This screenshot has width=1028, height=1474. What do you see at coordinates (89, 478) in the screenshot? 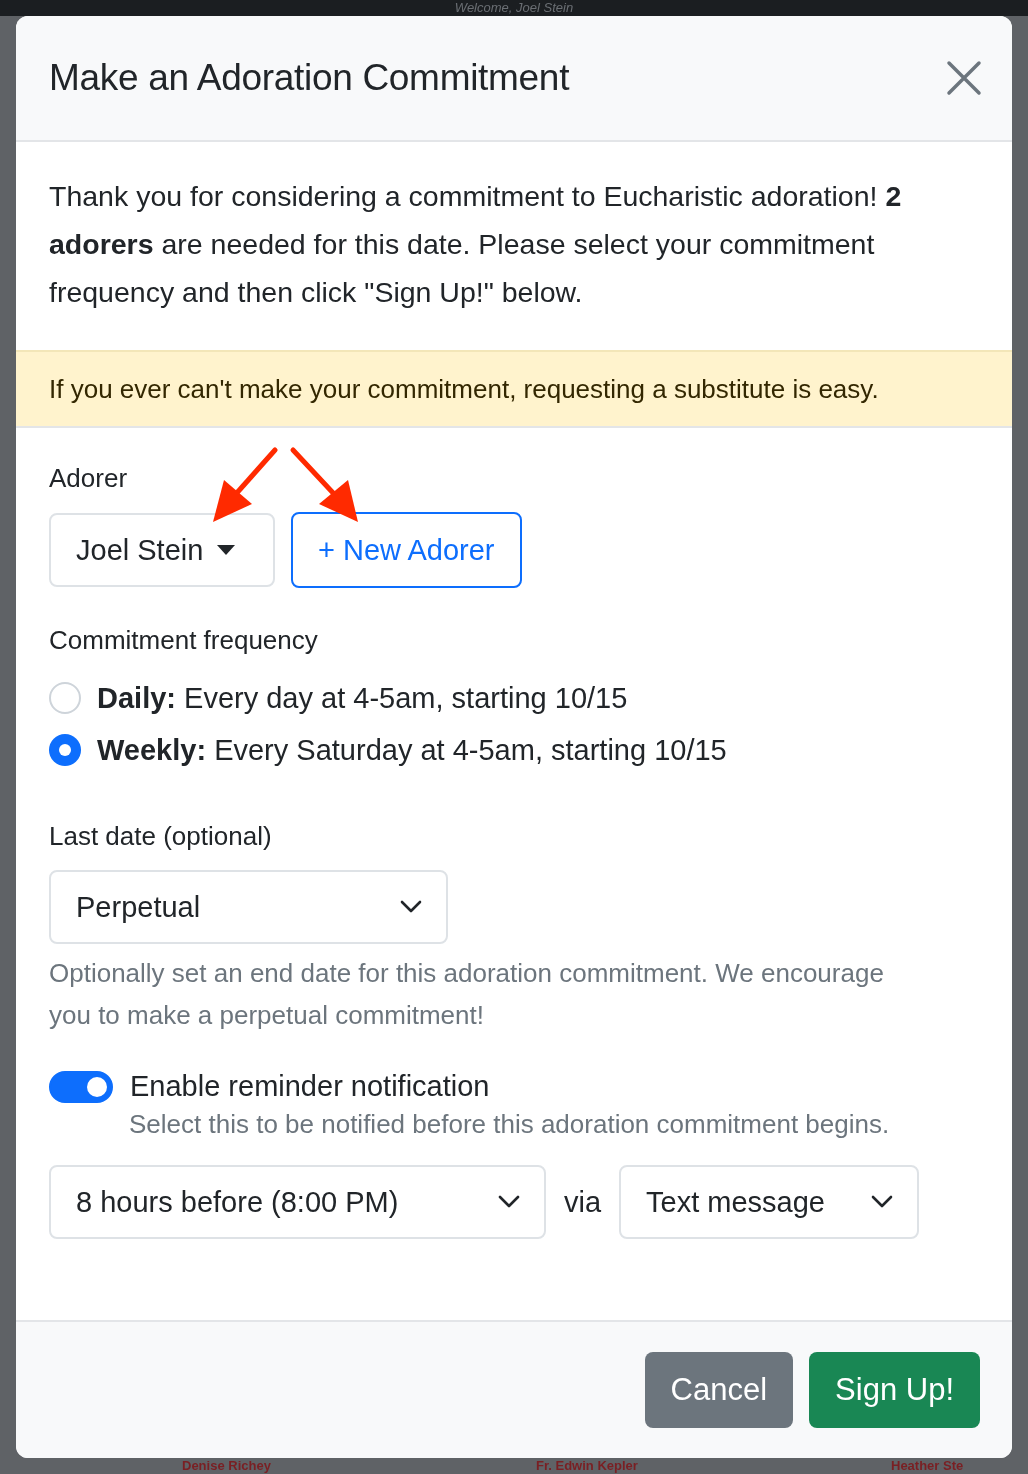
I see `field-label: Adorer` at bounding box center [89, 478].